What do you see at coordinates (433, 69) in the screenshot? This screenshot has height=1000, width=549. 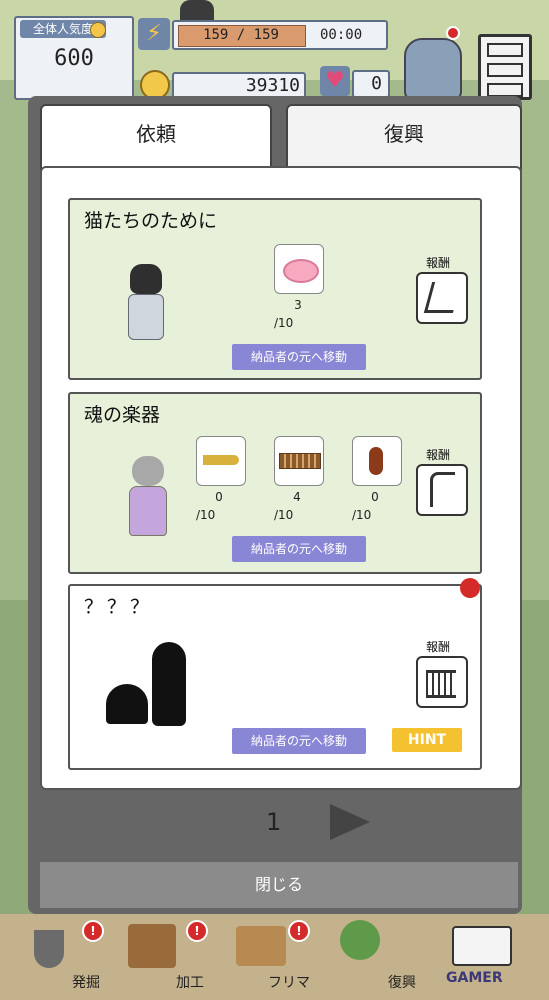 I see `backpack-icon` at bounding box center [433, 69].